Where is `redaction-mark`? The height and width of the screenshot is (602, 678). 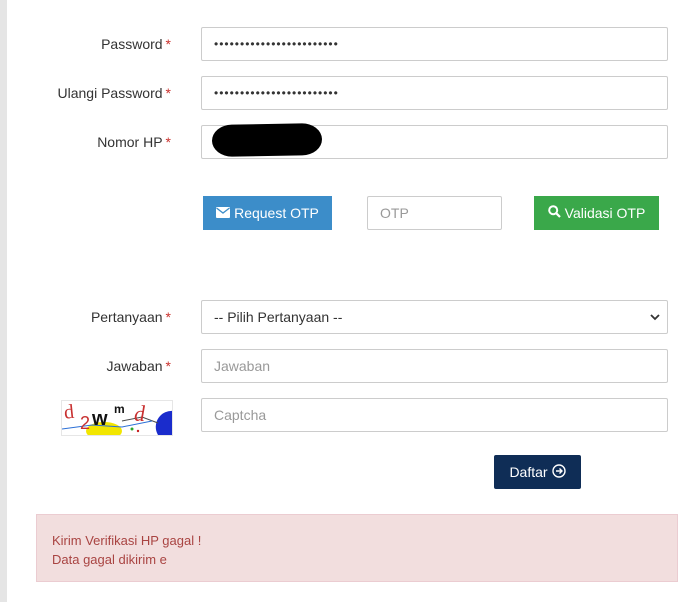 redaction-mark is located at coordinates (267, 140).